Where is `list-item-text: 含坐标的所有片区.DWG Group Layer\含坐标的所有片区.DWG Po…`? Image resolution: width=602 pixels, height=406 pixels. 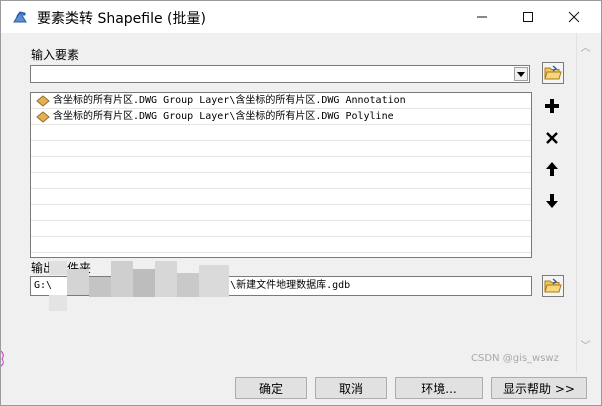
list-item-text: 含坐标的所有片区.DWG Group Layer\含坐标的所有片区.DWG Po… is located at coordinates (223, 116).